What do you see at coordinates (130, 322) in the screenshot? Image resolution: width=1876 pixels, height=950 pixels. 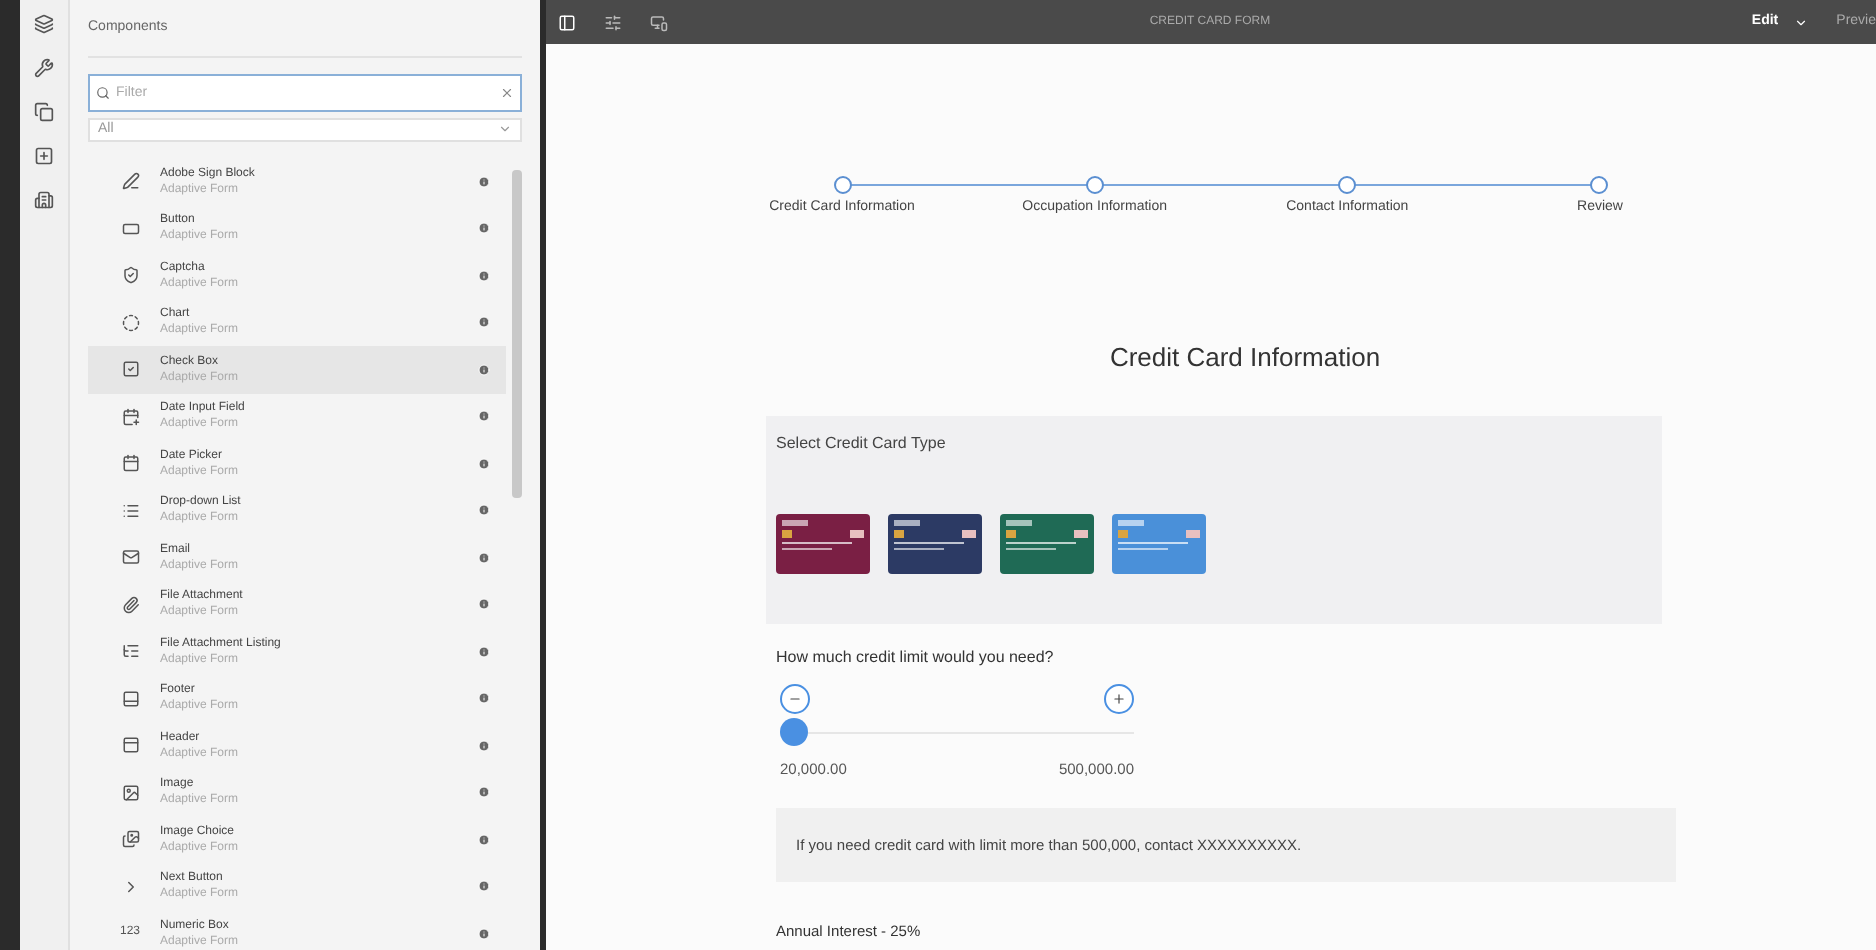 I see `ring-icon` at bounding box center [130, 322].